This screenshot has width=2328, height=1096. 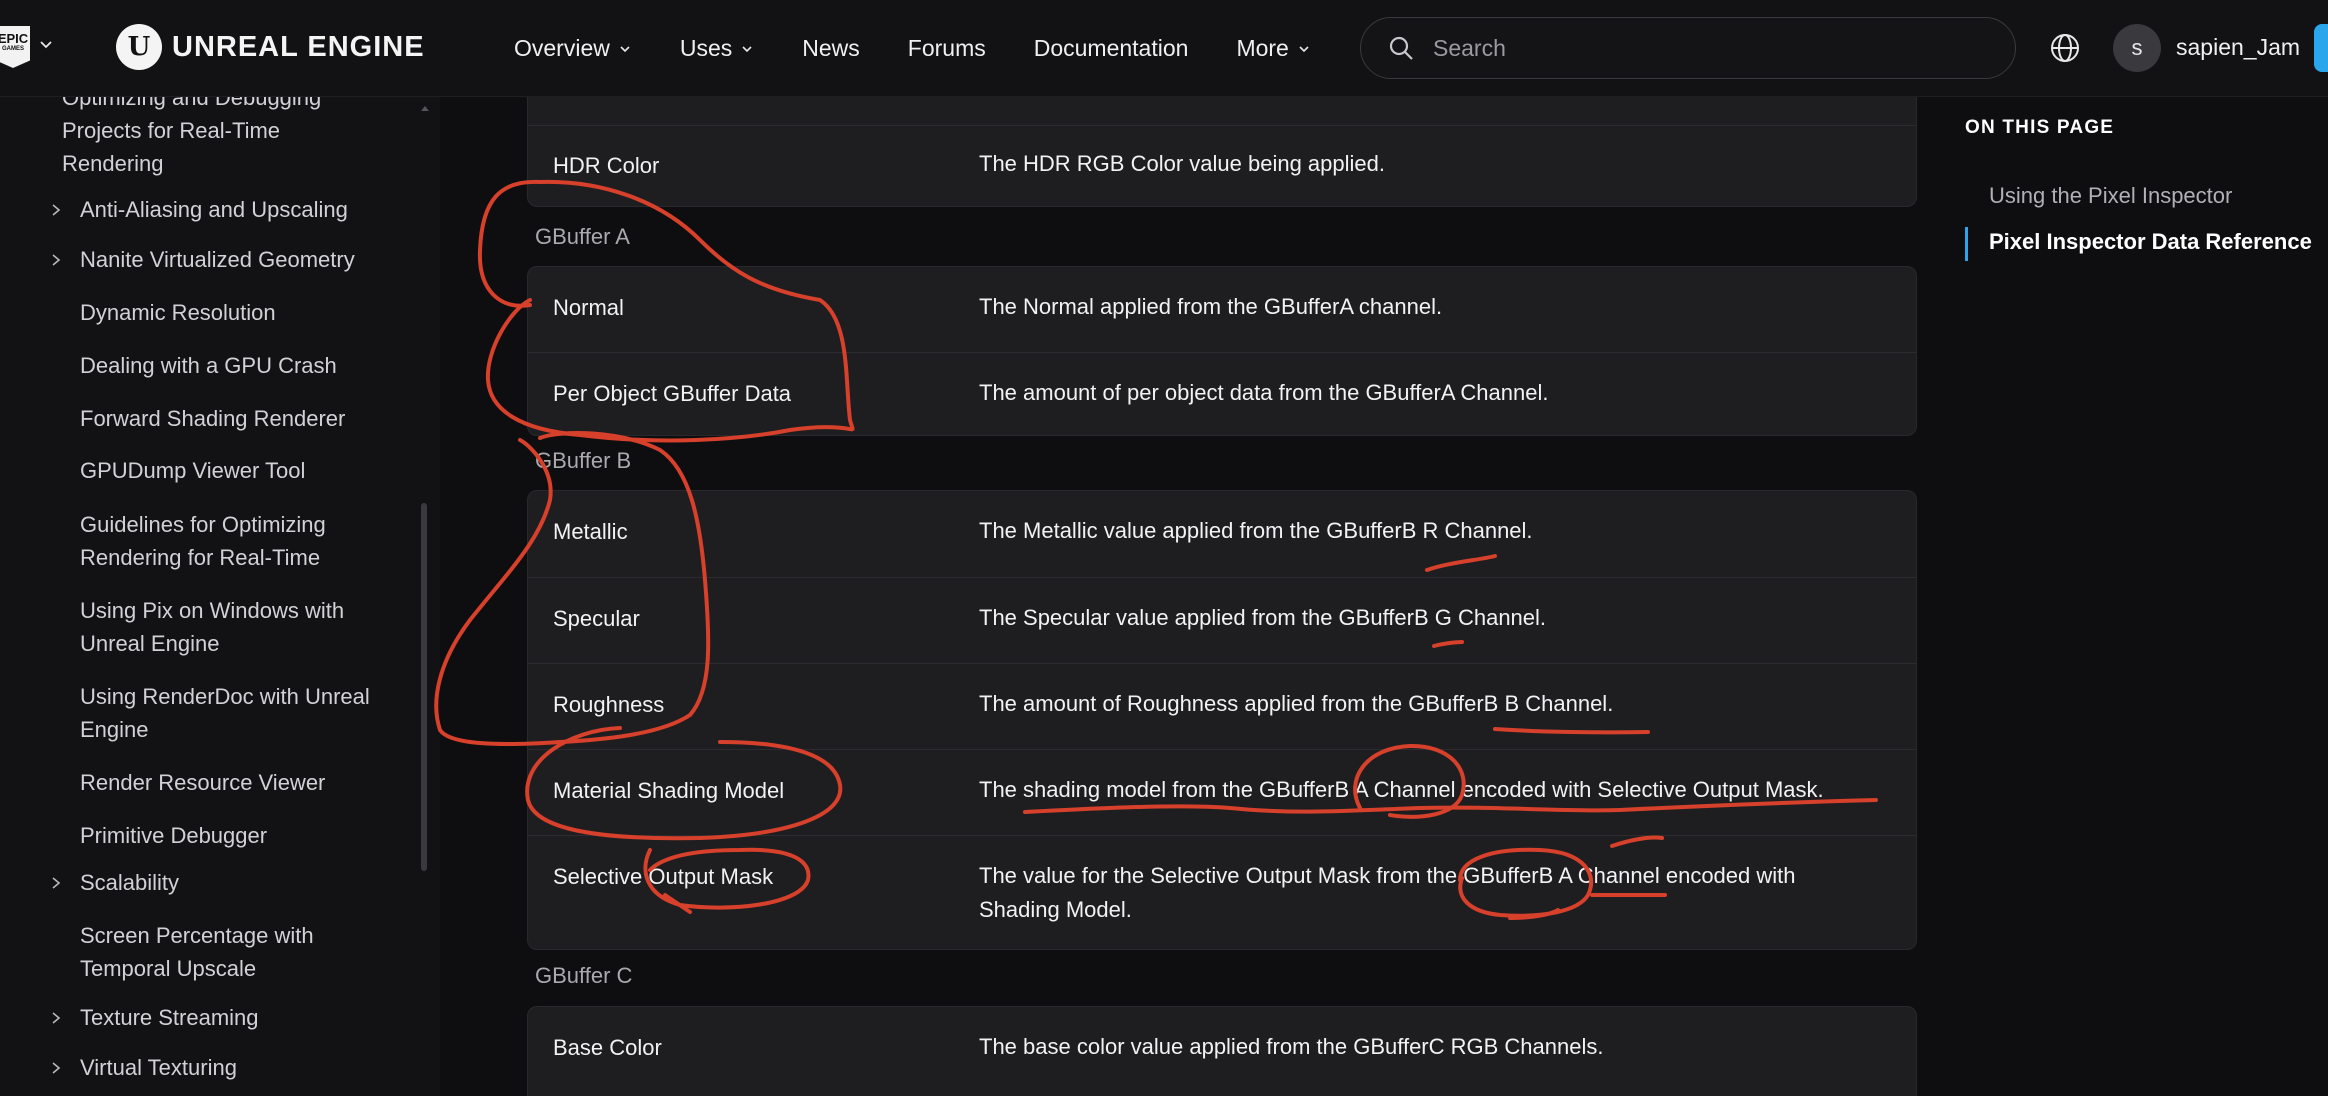 I want to click on unreal-logo-icon: U, so click(x=139, y=47).